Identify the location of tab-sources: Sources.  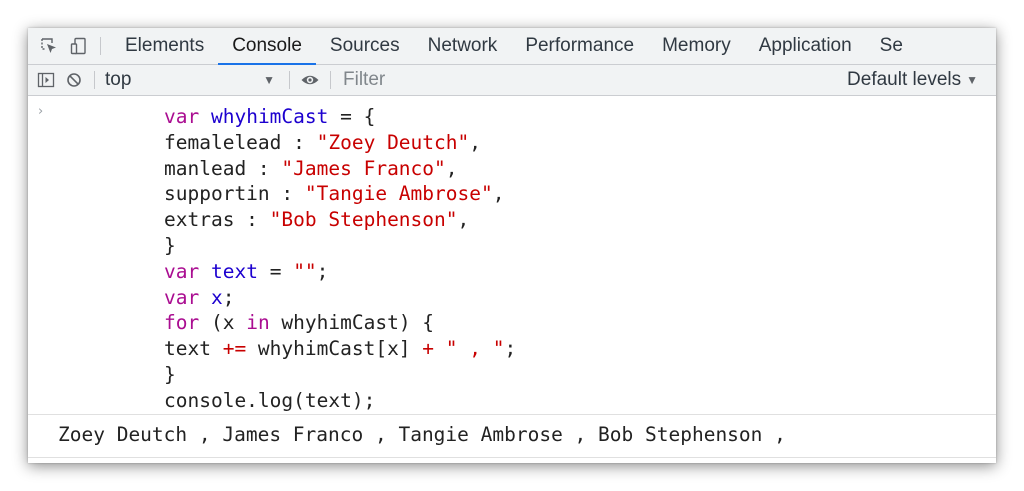
(365, 46).